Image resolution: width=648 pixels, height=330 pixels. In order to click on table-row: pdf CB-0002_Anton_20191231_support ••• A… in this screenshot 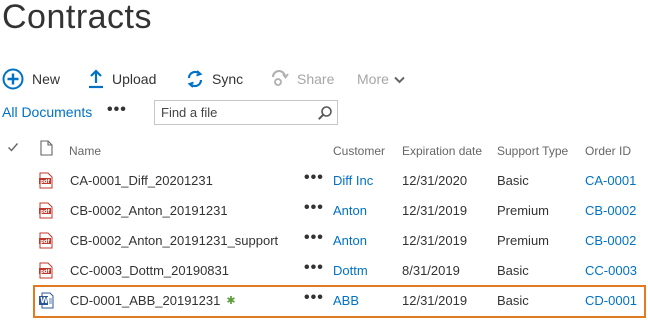, I will do `click(324, 241)`.